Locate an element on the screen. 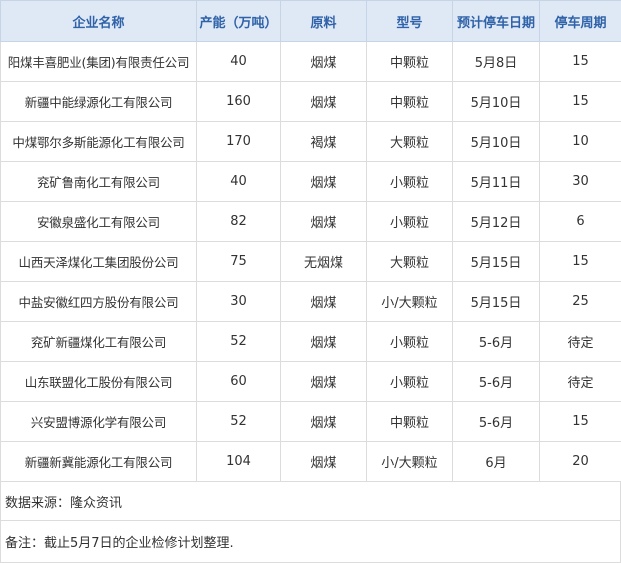  header-company-name: 企业名称 is located at coordinates (99, 21).